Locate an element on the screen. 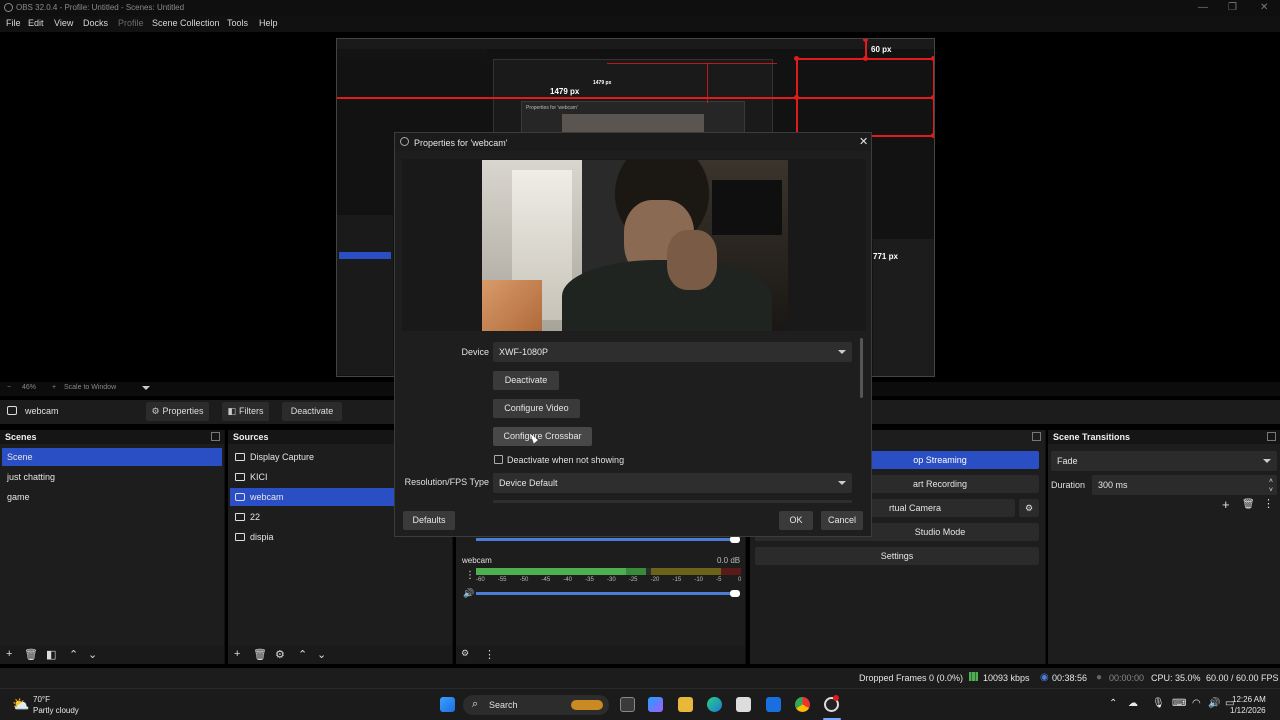 This screenshot has height=720, width=1280. dialog-scrollbar is located at coordinates (861, 368).